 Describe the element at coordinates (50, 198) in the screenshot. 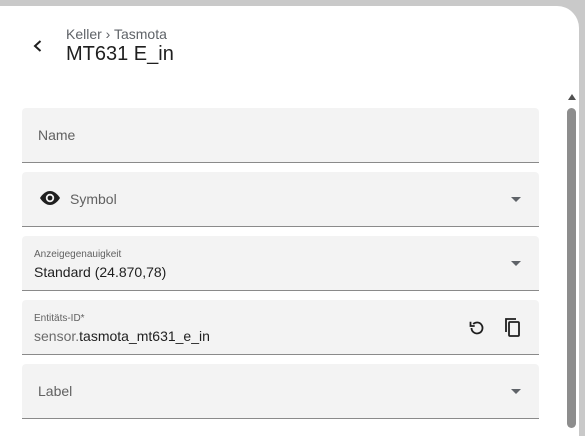

I see `eye-icon` at that location.